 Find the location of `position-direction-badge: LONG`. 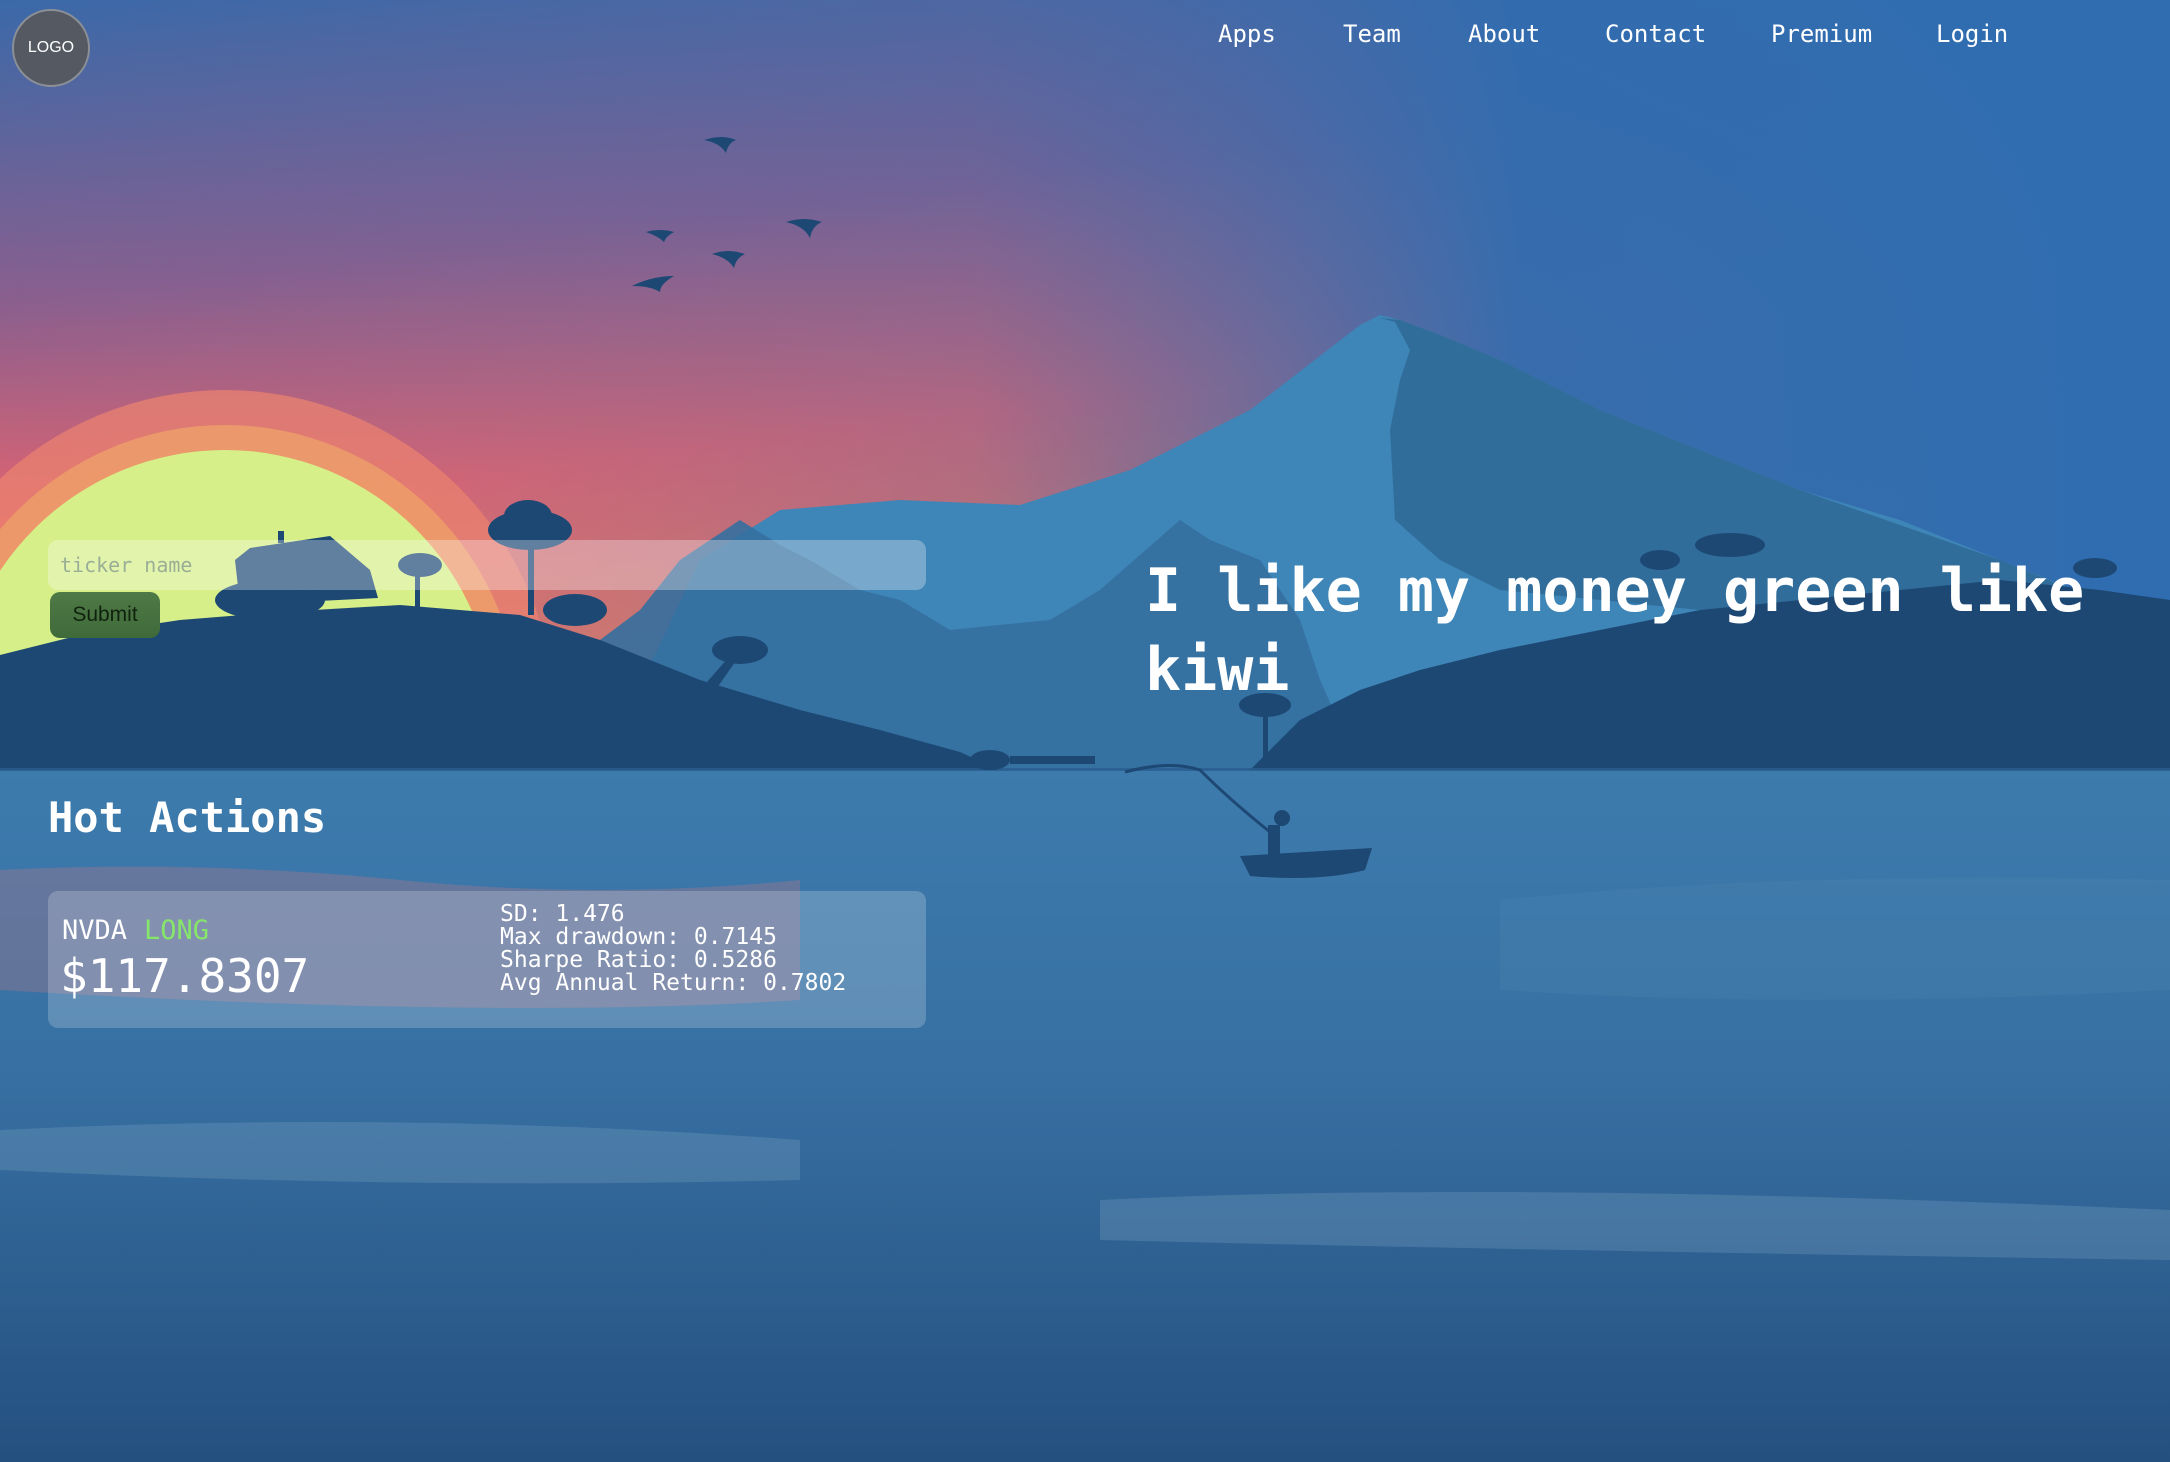

position-direction-badge: LONG is located at coordinates (177, 930).